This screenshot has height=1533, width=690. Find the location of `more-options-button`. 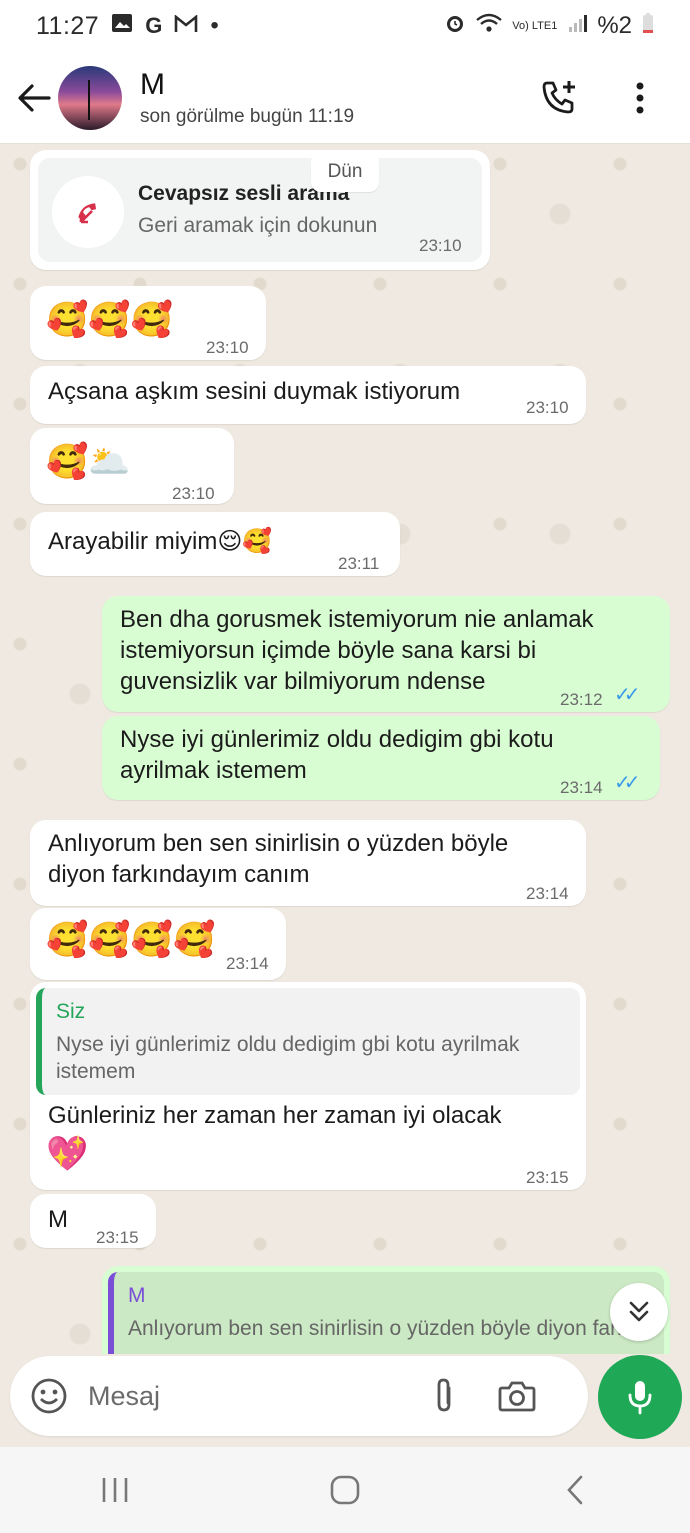

more-options-button is located at coordinates (640, 98).